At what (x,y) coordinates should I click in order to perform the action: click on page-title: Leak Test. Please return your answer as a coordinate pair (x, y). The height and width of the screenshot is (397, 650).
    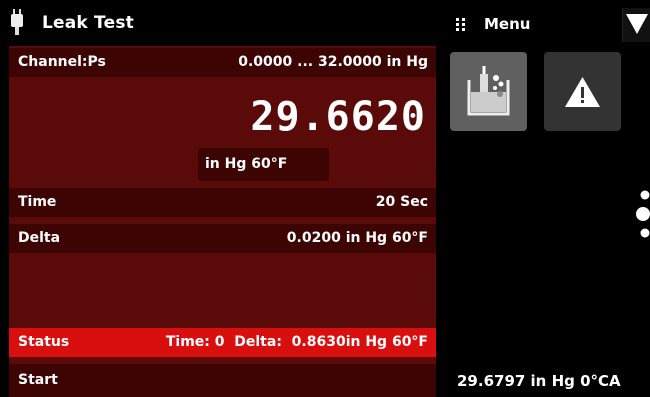
    Looking at the image, I should click on (88, 23).